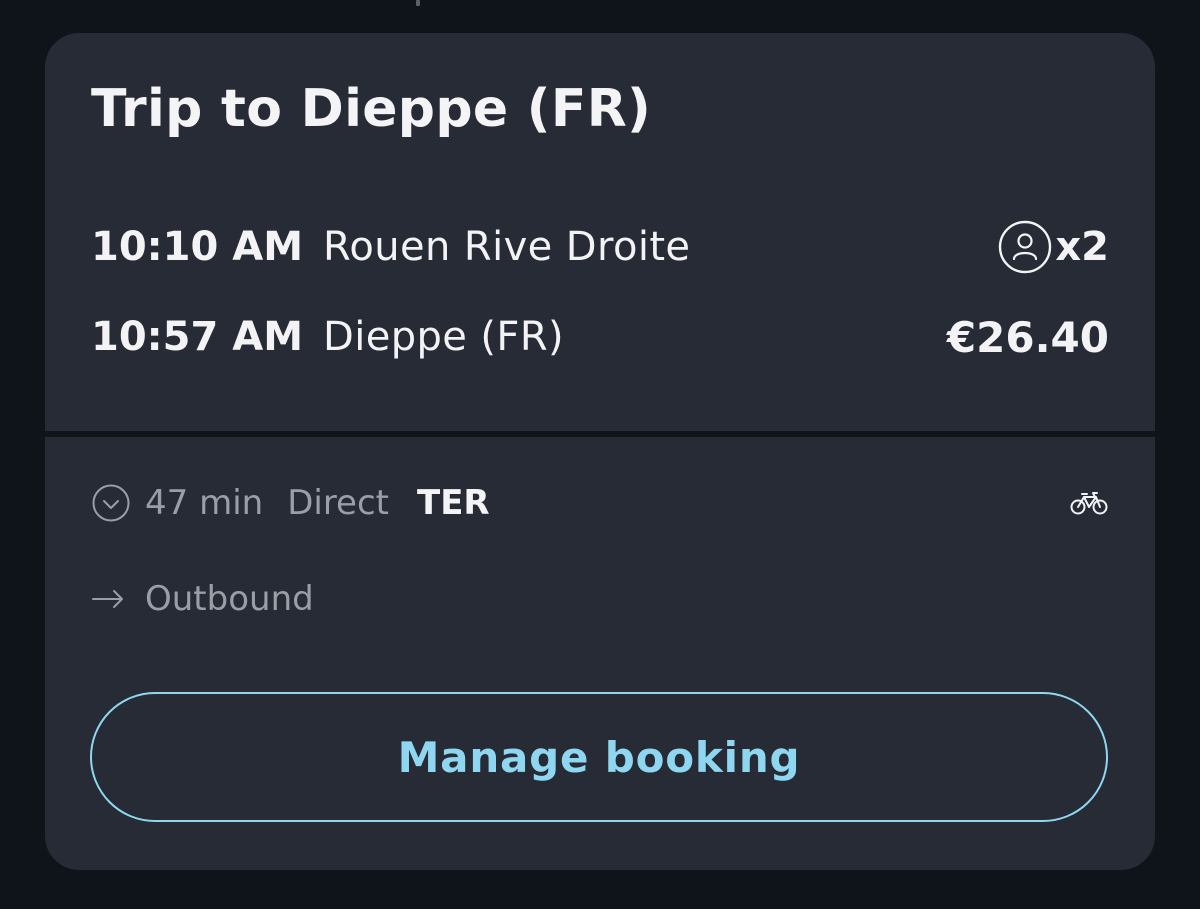  Describe the element at coordinates (600, 337) in the screenshot. I see `arrival-row: 10:57 AM Dieppe (FR) €26.40` at that location.